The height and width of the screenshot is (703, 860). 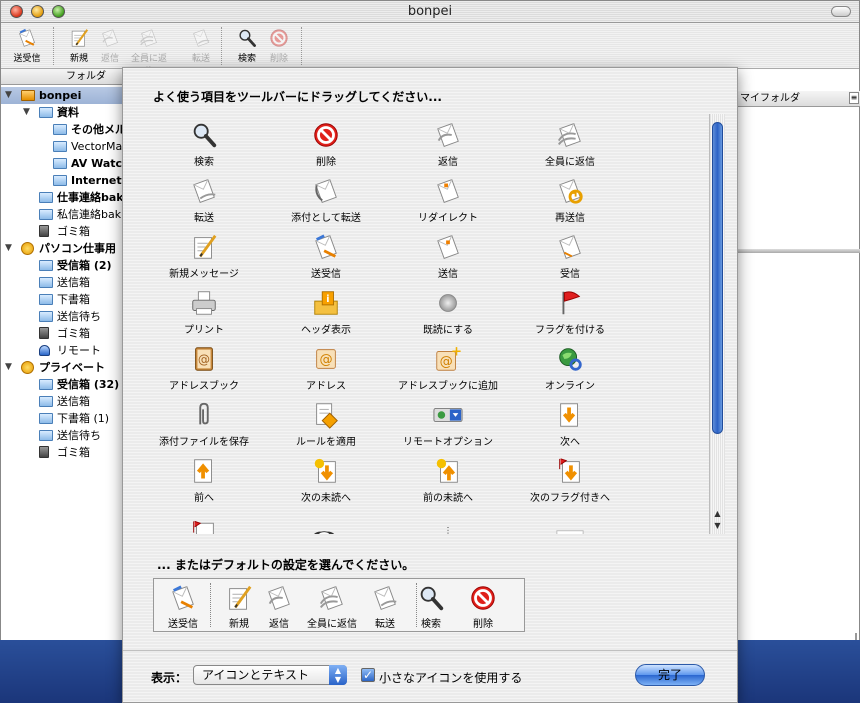 I want to click on toolbar-send-receive-button: 送受信, so click(x=27, y=45).